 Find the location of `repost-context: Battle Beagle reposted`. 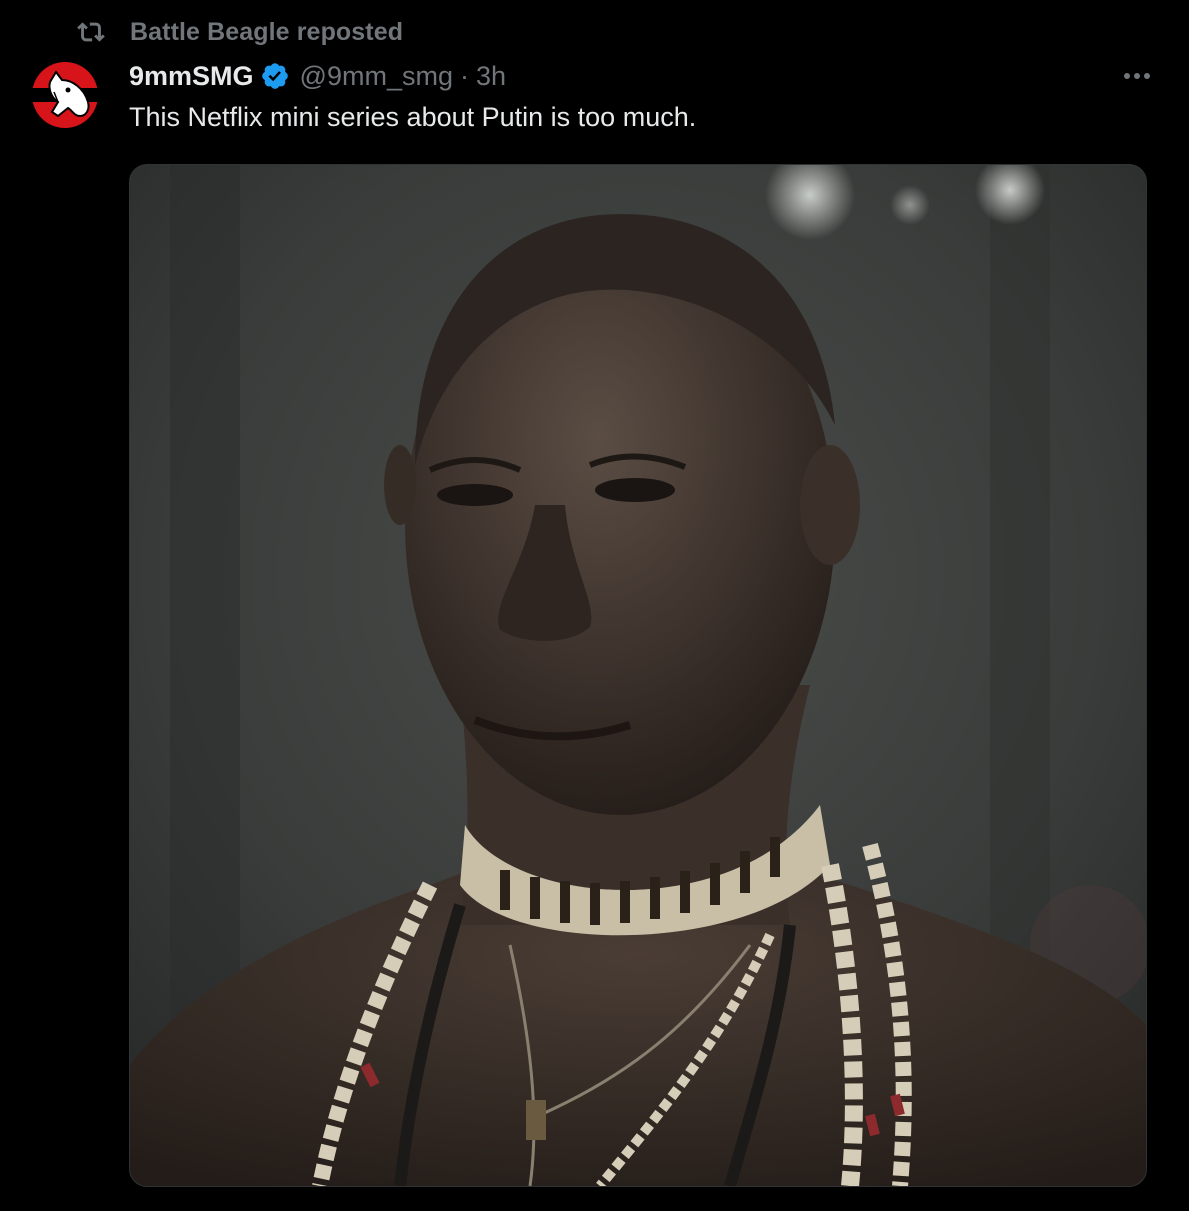

repost-context: Battle Beagle reposted is located at coordinates (239, 32).